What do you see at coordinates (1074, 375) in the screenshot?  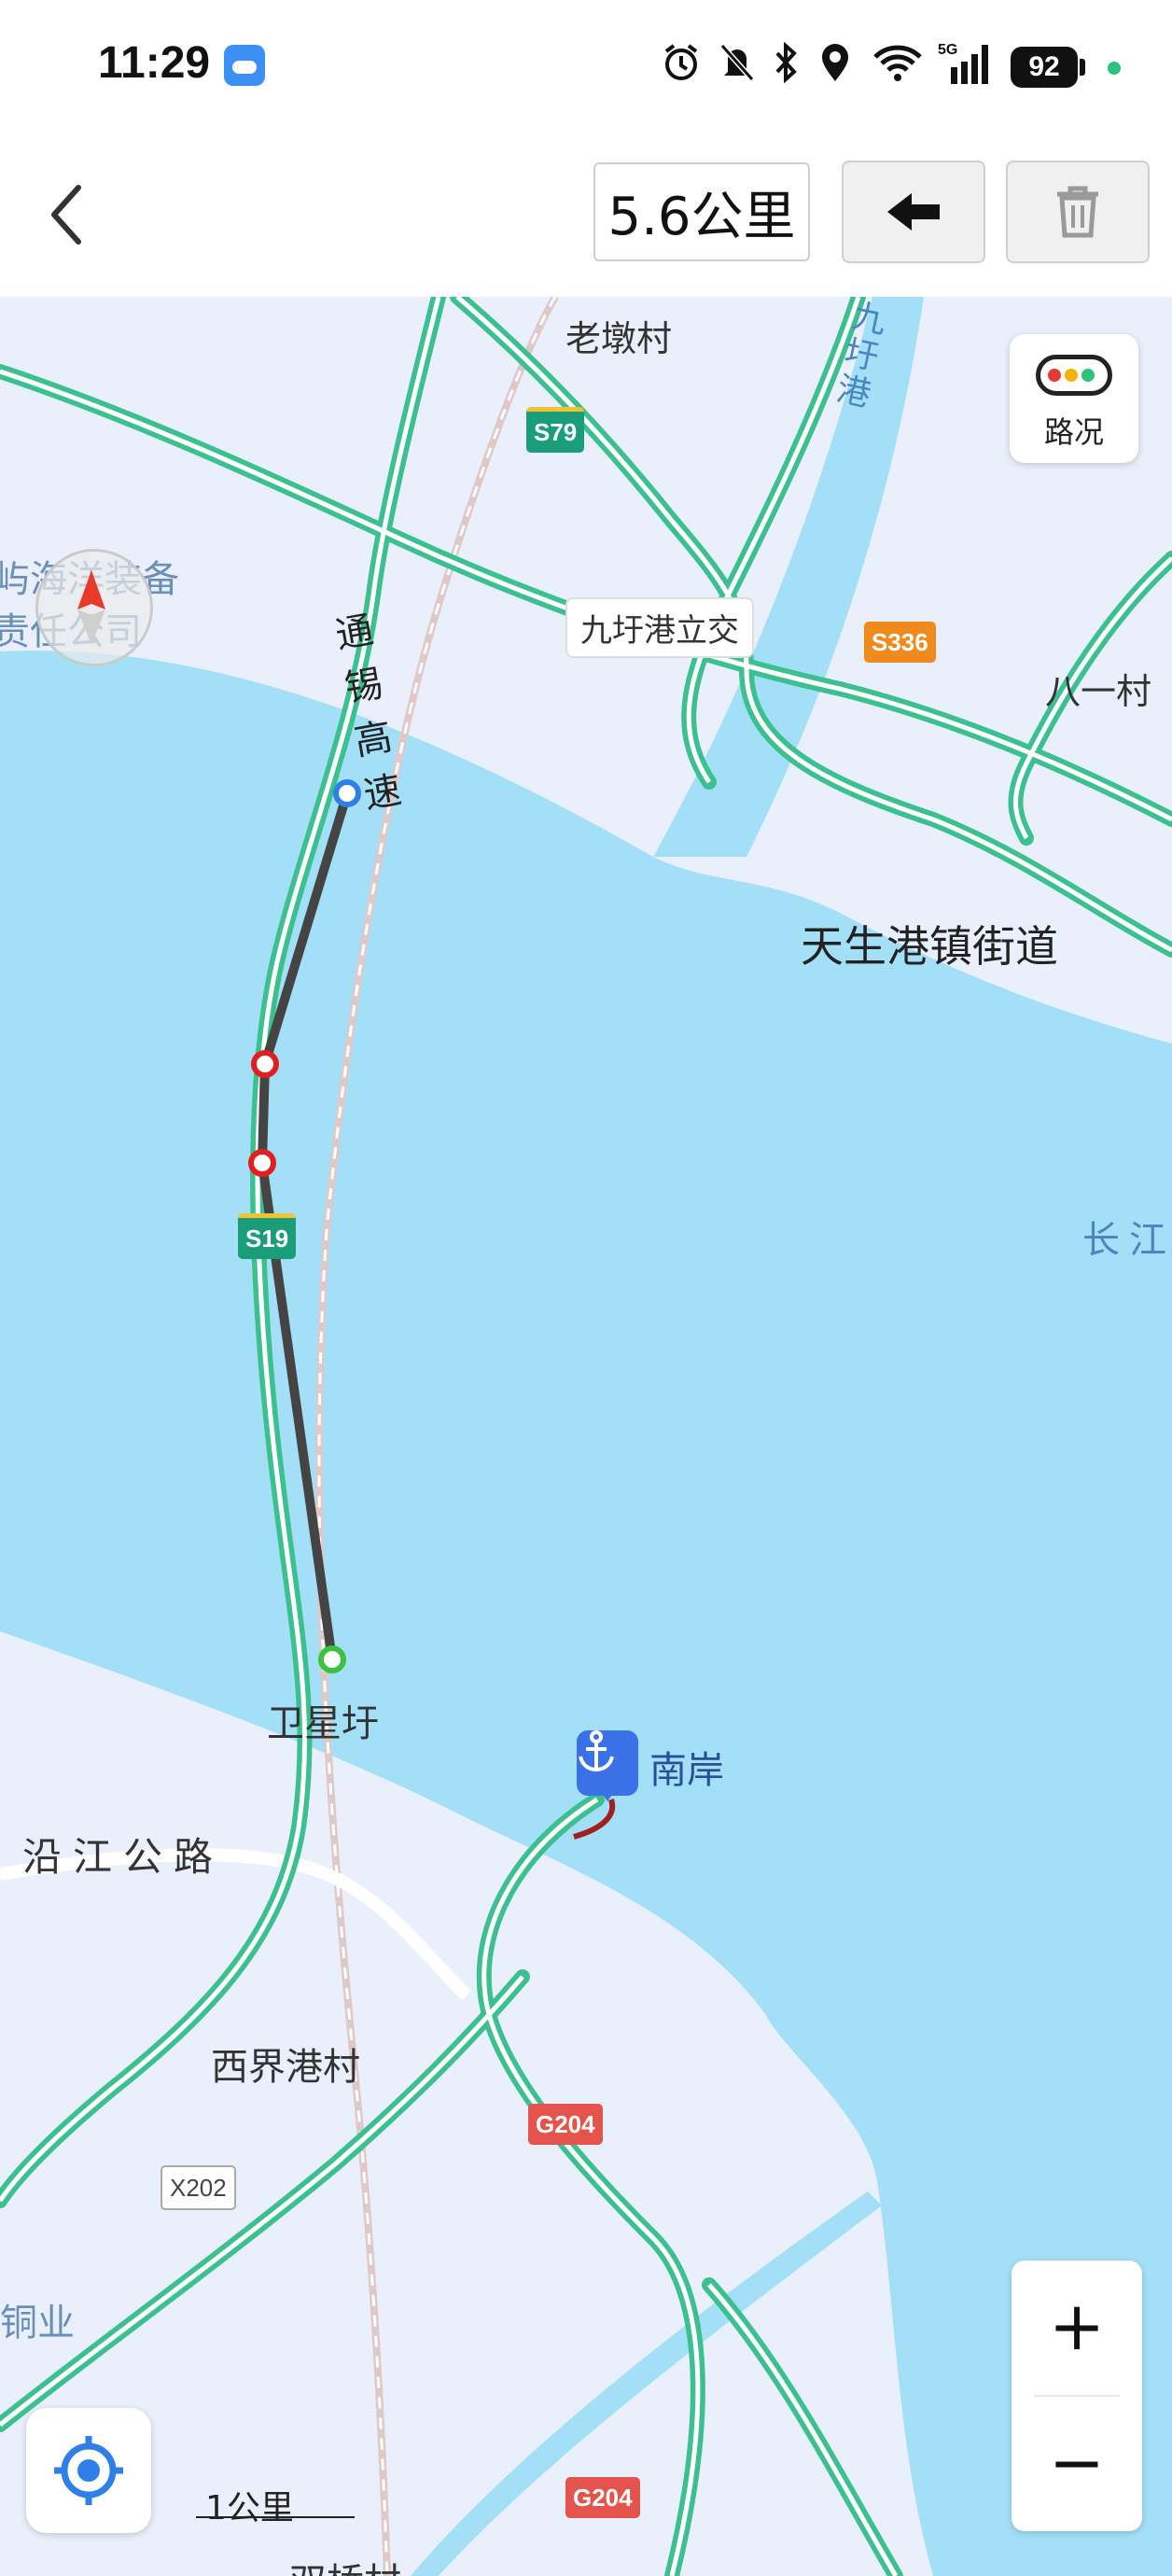 I see `traffic-light-icon` at bounding box center [1074, 375].